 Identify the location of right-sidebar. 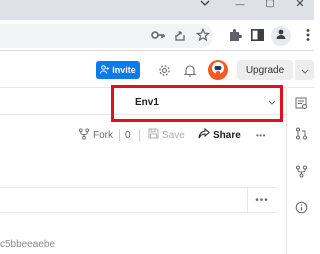
(300, 171).